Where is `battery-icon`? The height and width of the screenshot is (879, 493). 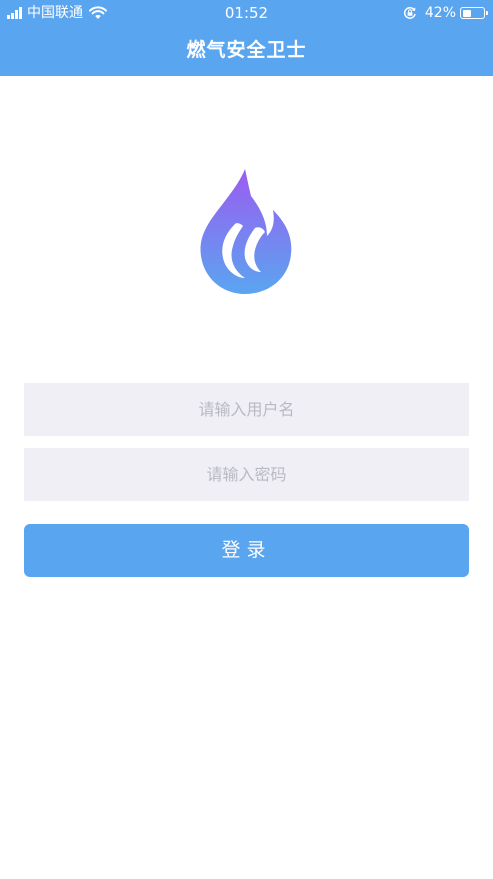 battery-icon is located at coordinates (474, 13).